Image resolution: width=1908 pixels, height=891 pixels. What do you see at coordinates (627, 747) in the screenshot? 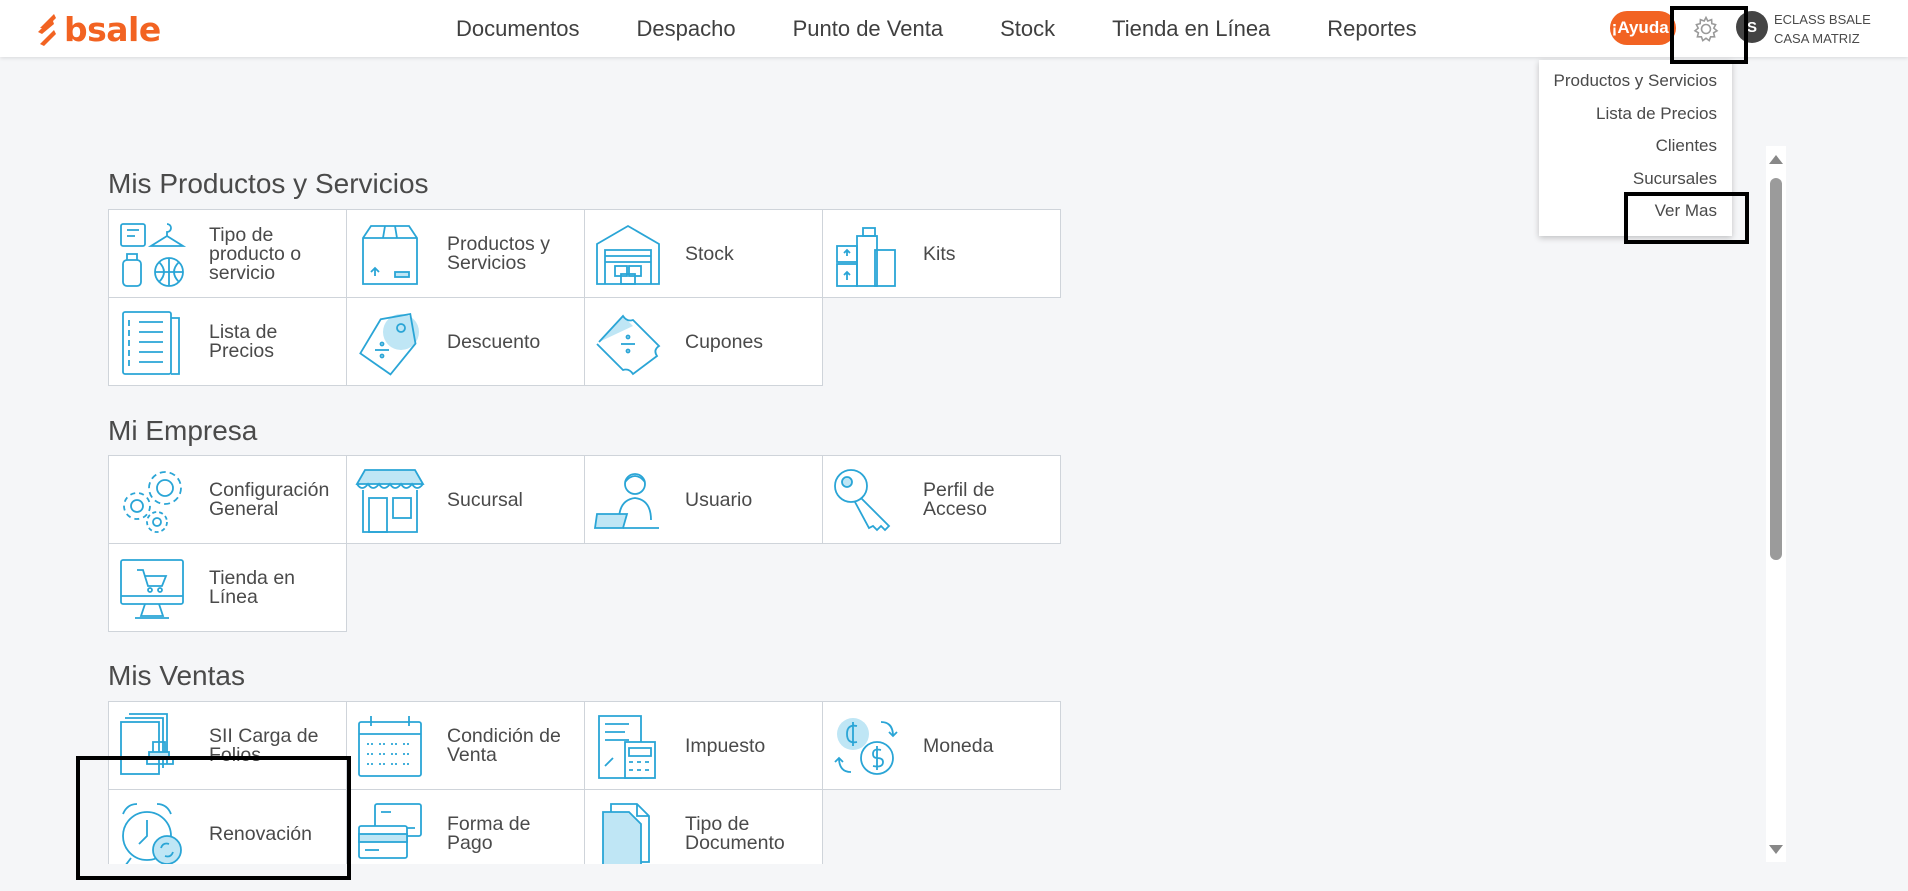
I see `tax-calculator-icon` at bounding box center [627, 747].